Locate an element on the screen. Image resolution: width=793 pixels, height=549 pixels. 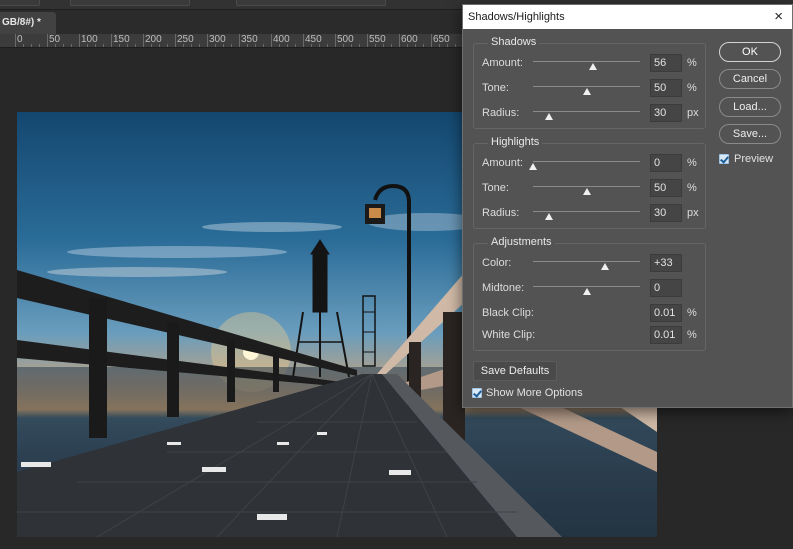
group-title-shadows: Shadows is located at coordinates (514, 42).